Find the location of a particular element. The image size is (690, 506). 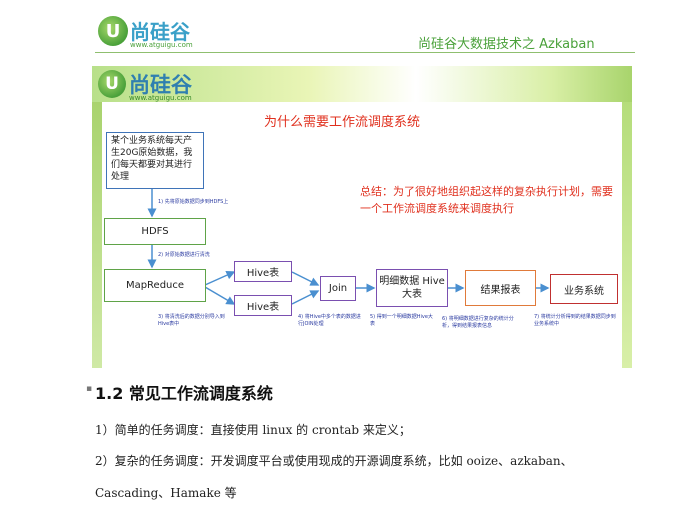

body-line-1: 1）简单的任务调度：直接使用 linux 的 crontab 来定义； is located at coordinates (253, 430).